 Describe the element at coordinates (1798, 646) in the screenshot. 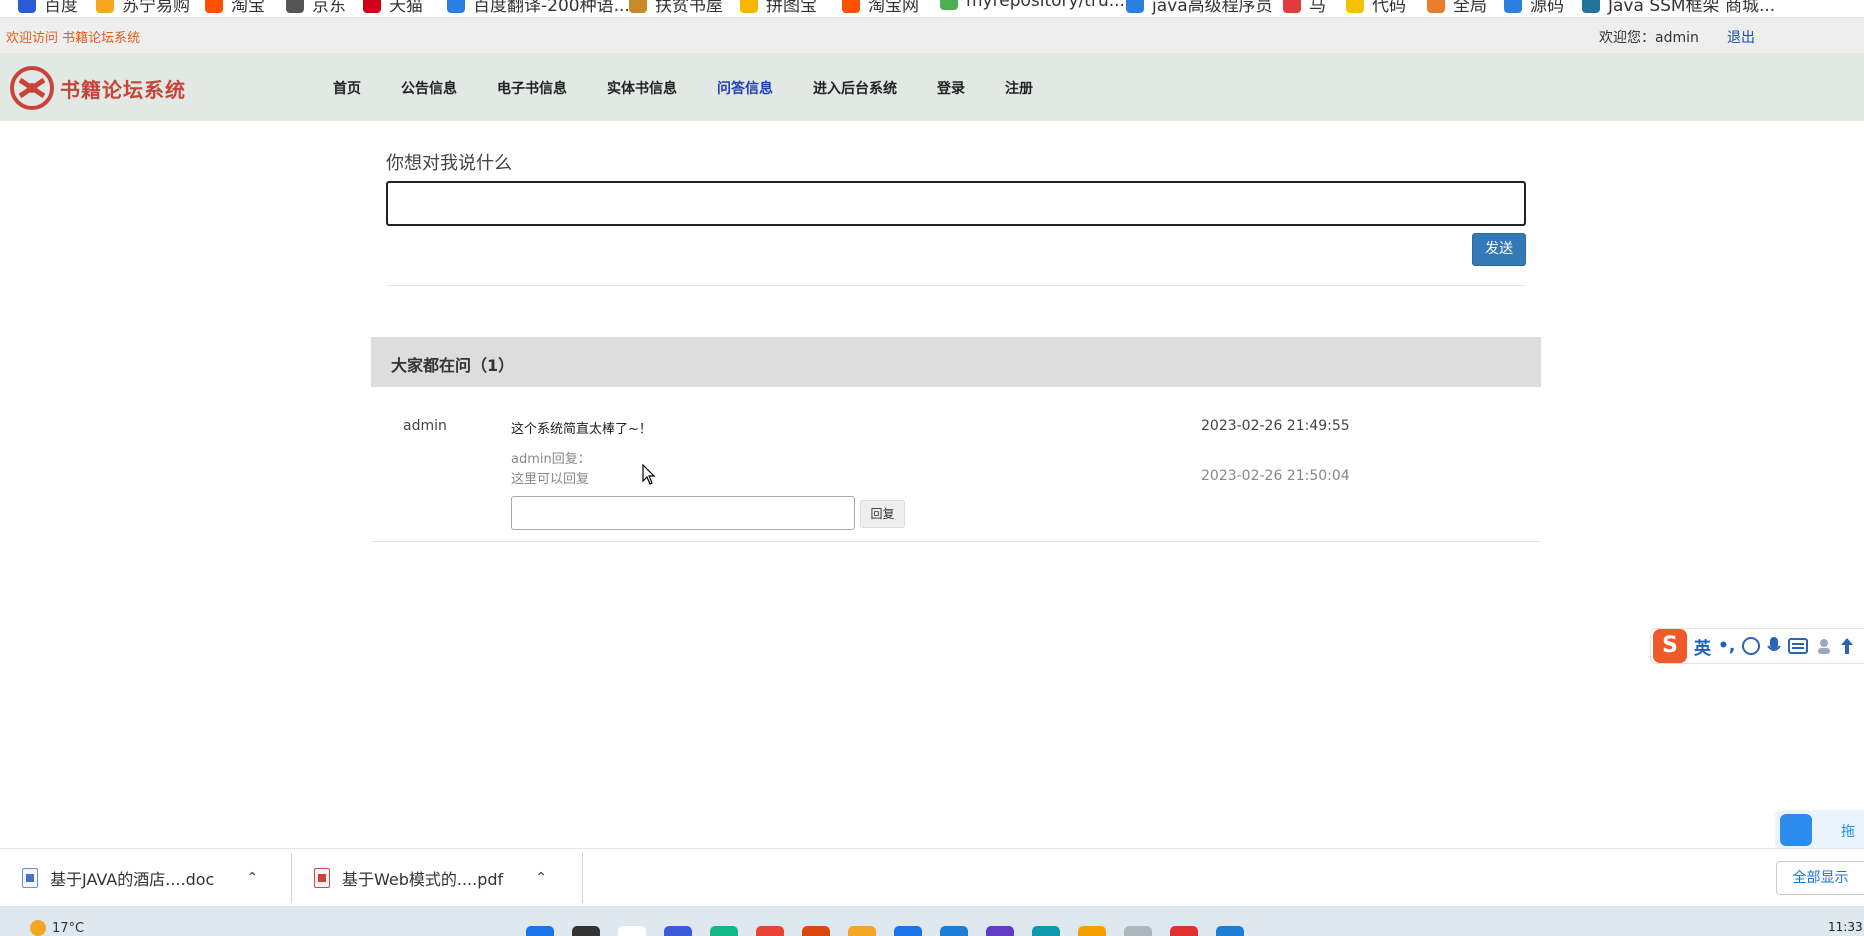

I see `keyboard-icon` at that location.